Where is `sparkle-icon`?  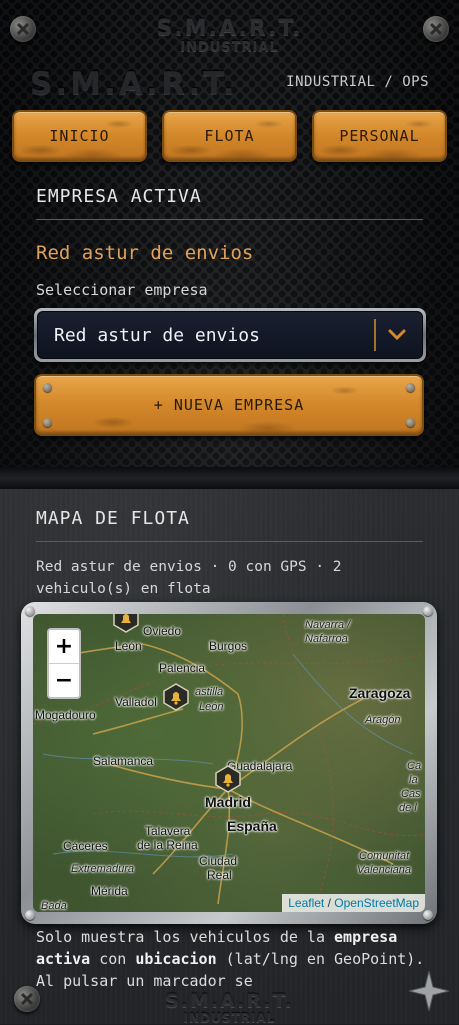
sparkle-icon is located at coordinates (429, 991).